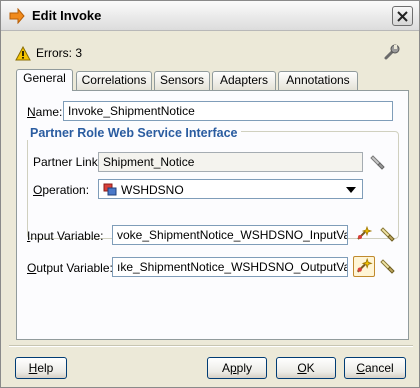  I want to click on tab-general: General, so click(44, 80).